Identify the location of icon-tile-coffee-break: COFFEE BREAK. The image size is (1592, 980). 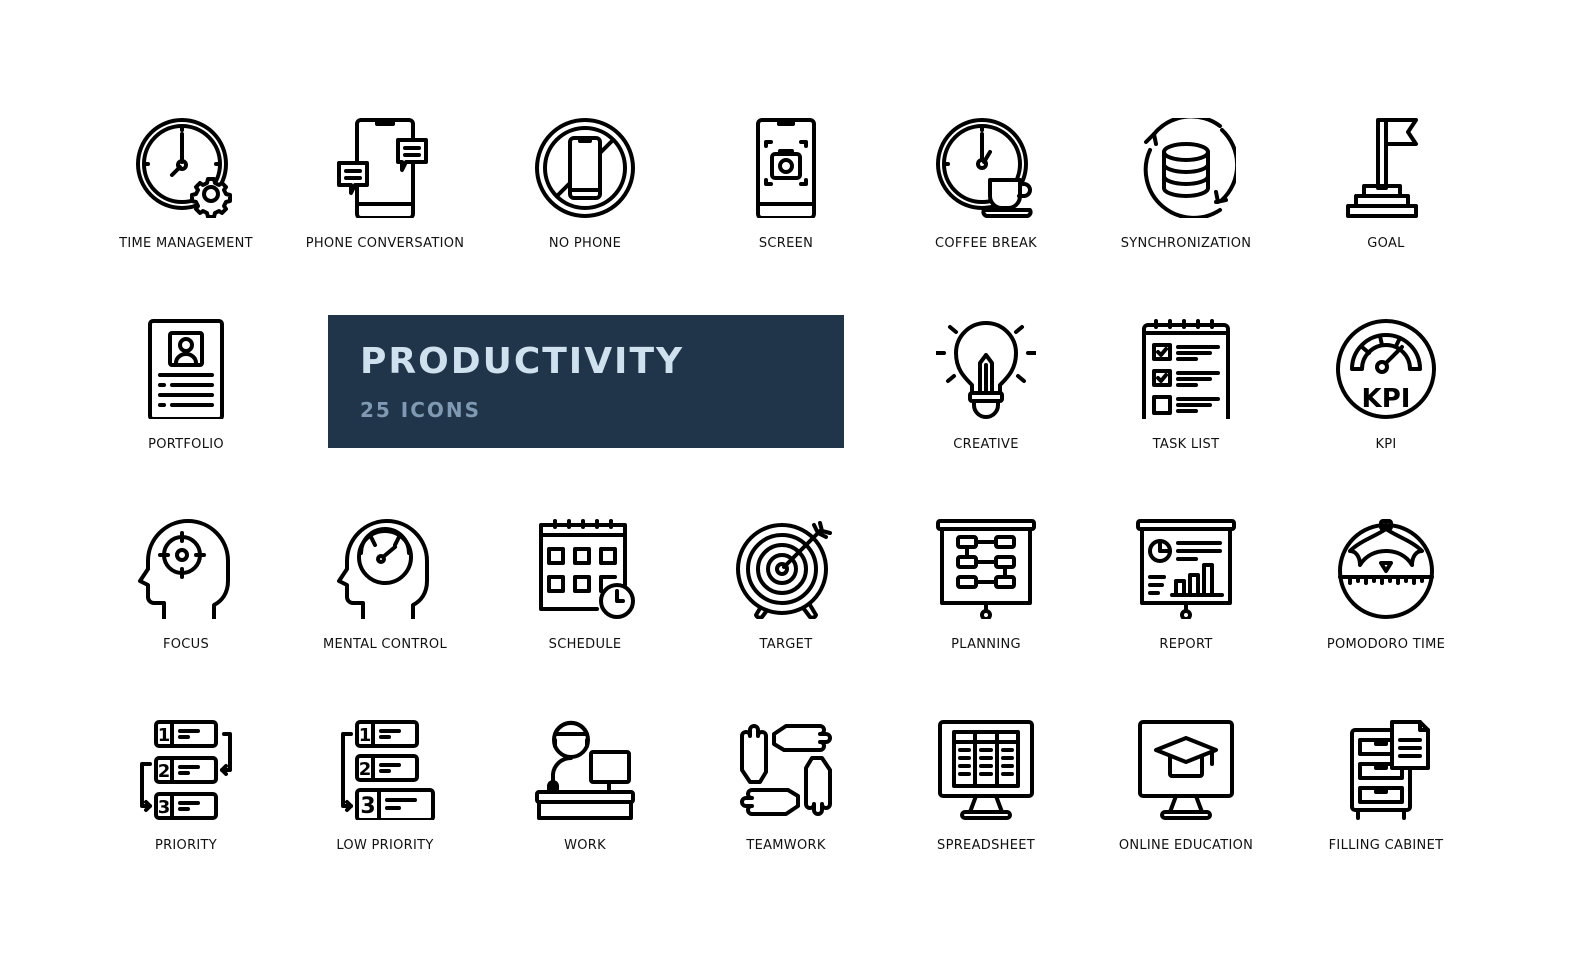
(986, 218).